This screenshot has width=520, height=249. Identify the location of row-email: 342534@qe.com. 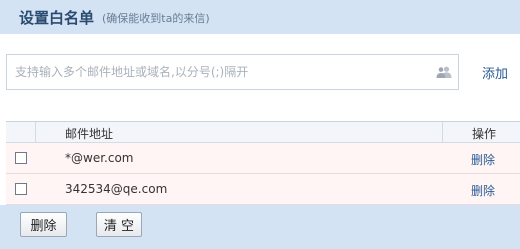
(116, 189).